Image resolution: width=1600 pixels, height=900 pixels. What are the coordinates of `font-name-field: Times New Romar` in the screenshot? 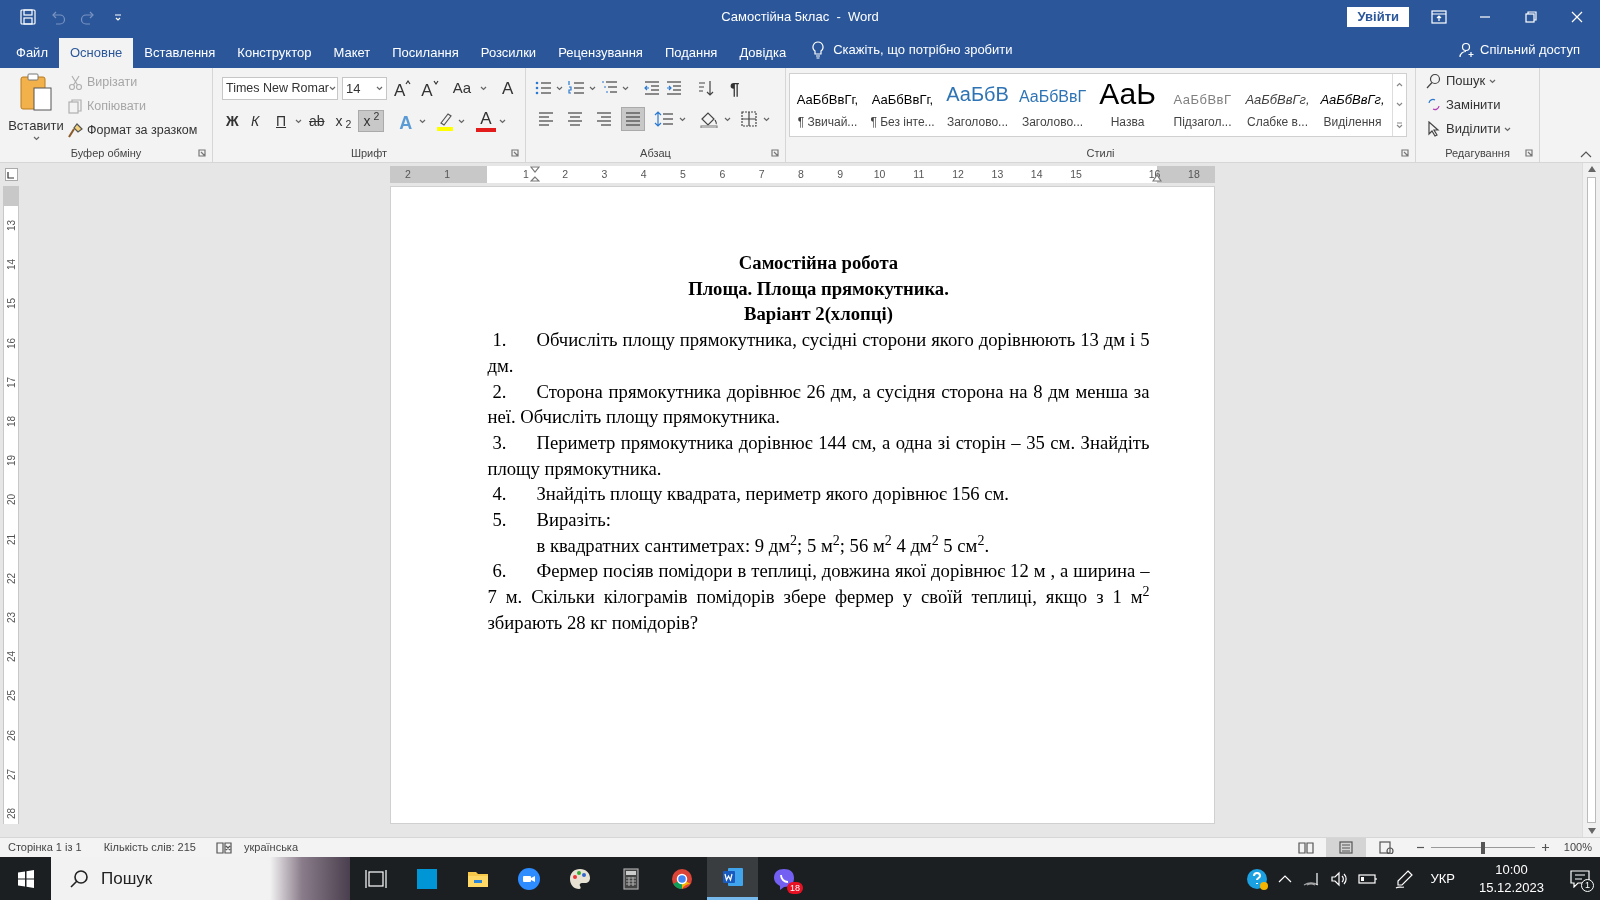 It's located at (280, 88).